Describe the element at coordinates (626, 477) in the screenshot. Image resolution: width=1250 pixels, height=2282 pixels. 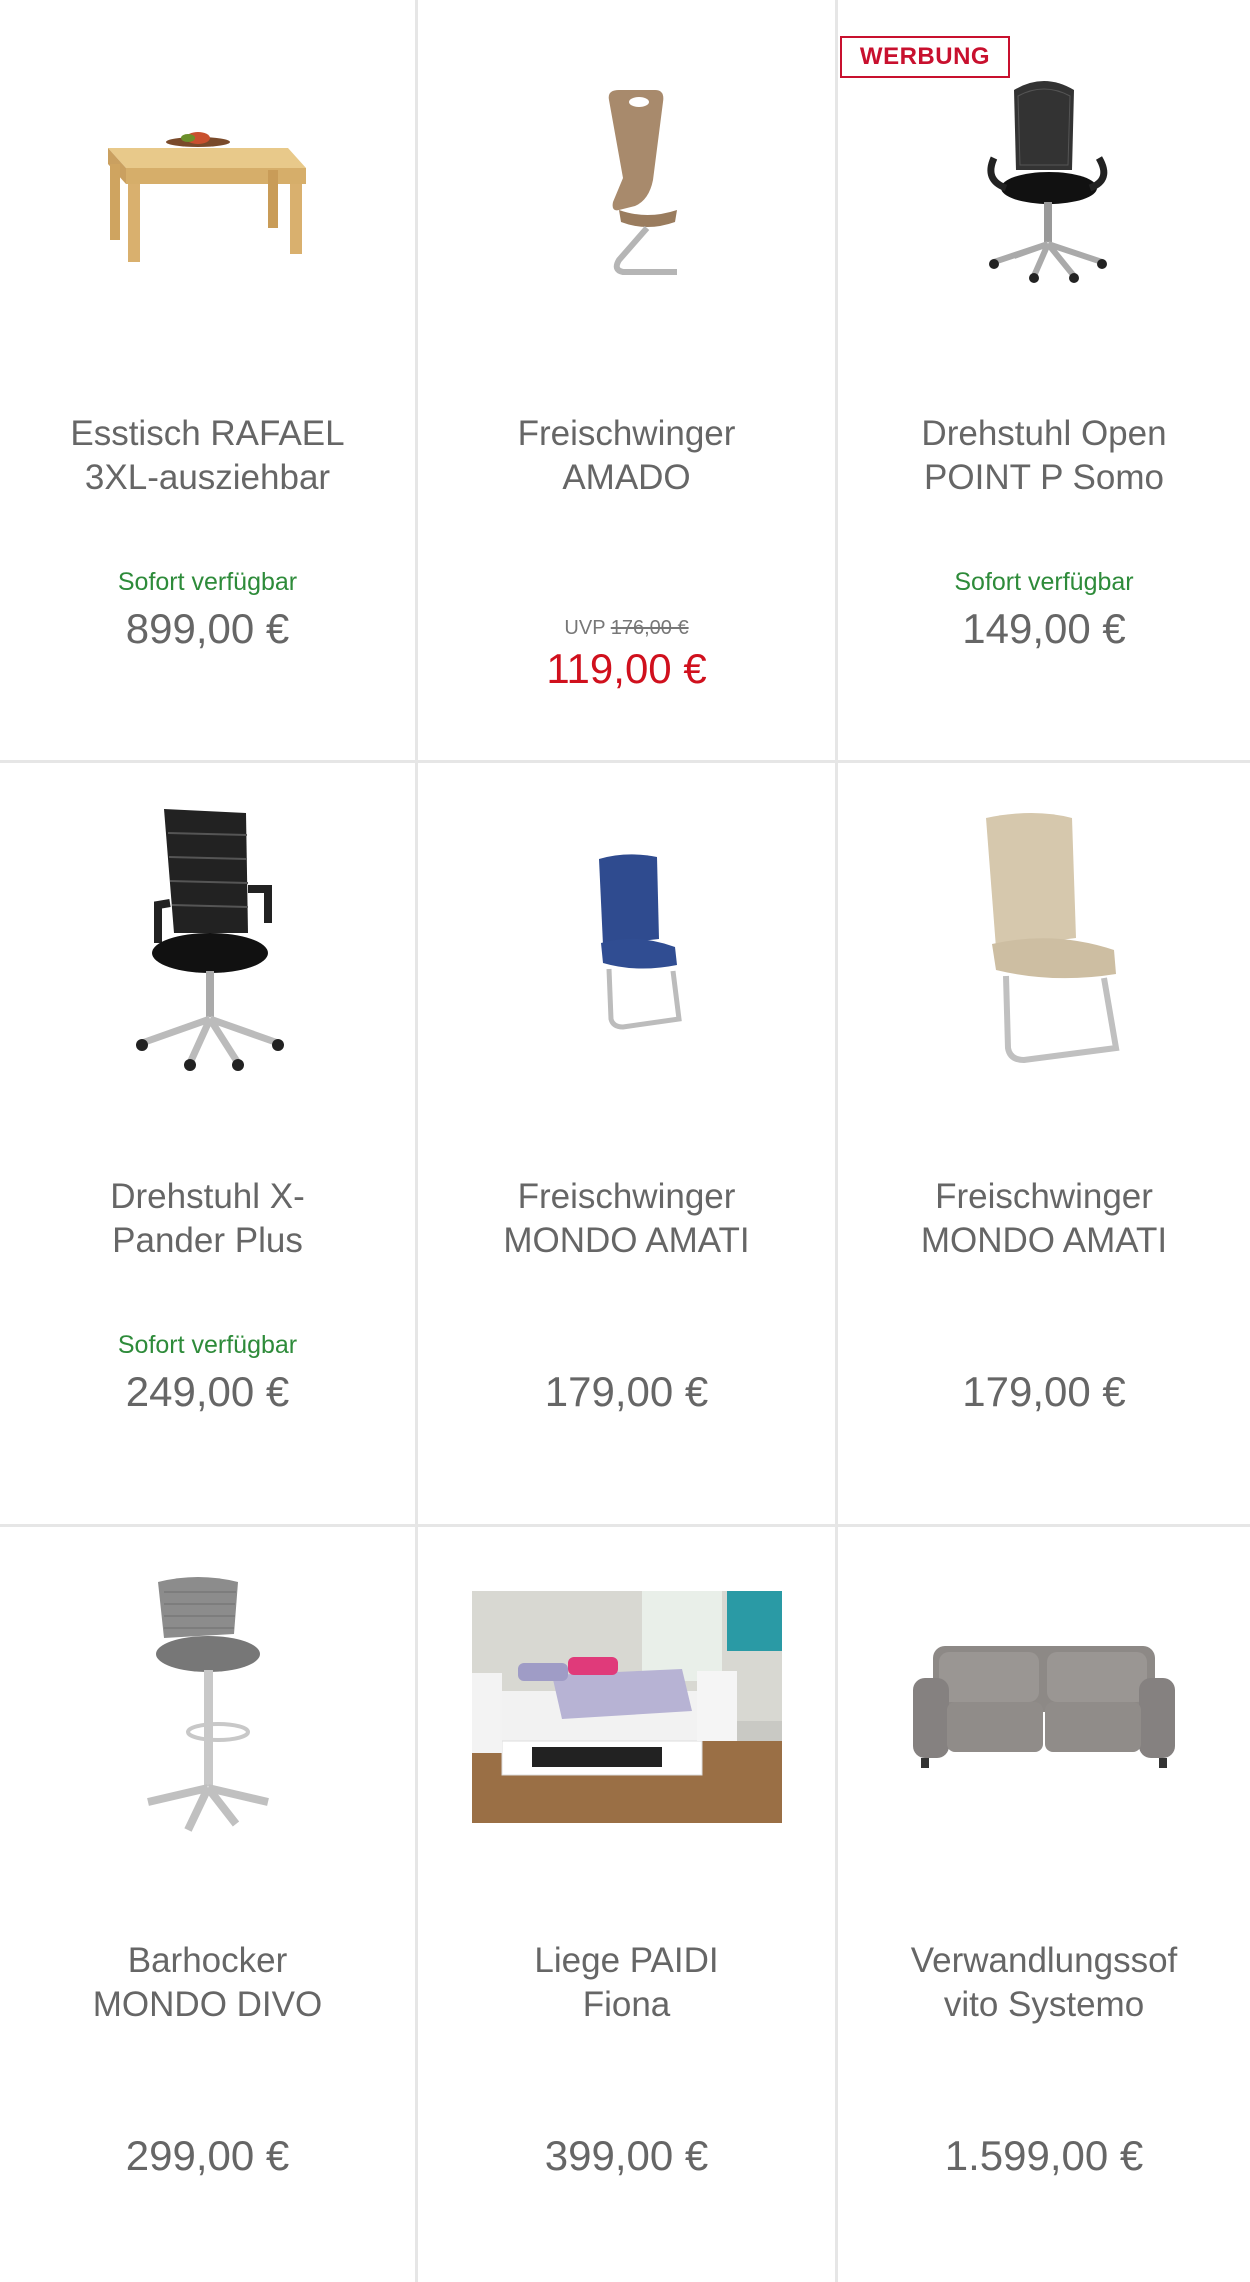
I see `product-title-line: AMADO` at that location.